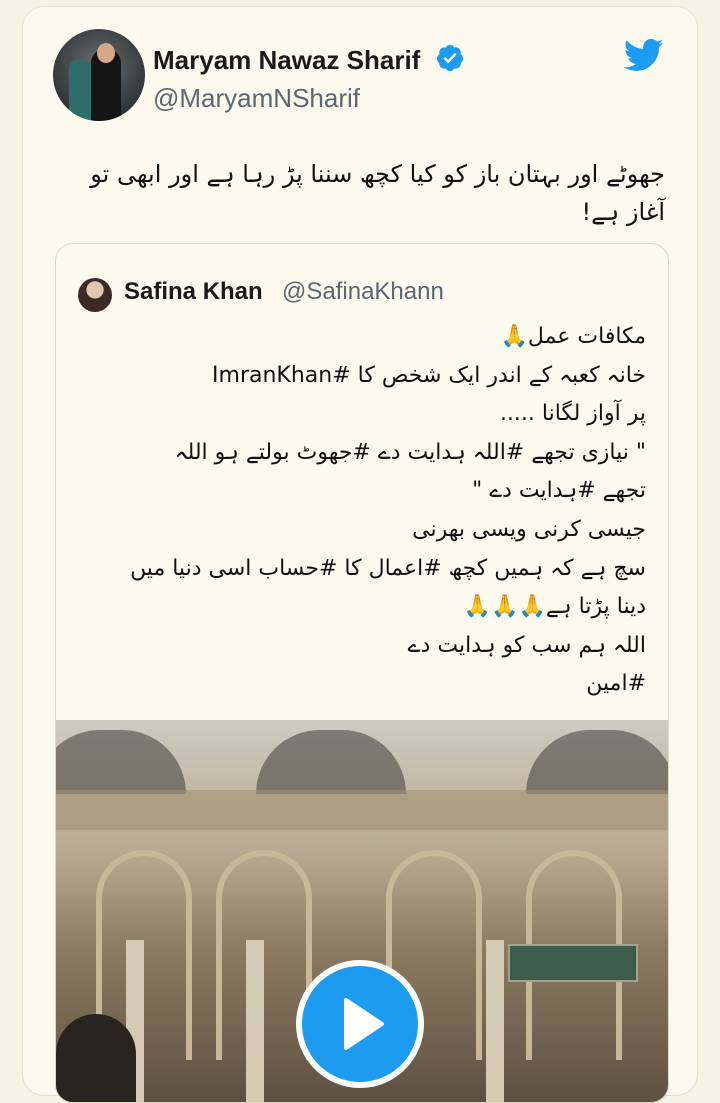 This screenshot has width=720, height=1103. Describe the element at coordinates (106, 53) in the screenshot. I see `avatar-face` at that location.